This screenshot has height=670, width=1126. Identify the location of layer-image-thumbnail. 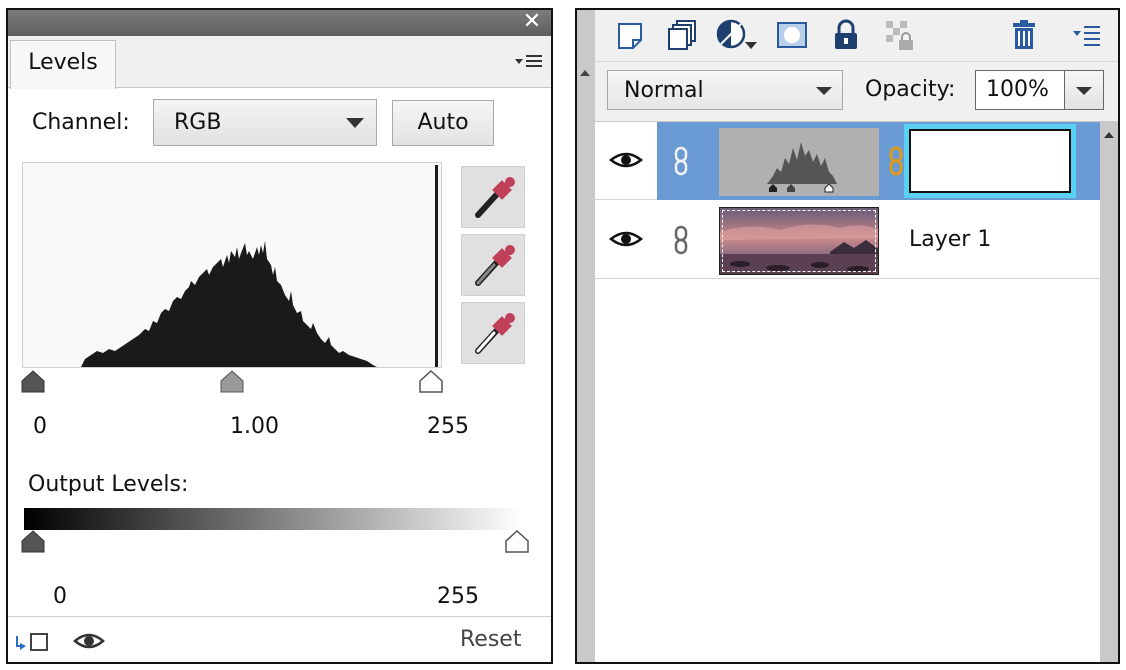
(799, 241).